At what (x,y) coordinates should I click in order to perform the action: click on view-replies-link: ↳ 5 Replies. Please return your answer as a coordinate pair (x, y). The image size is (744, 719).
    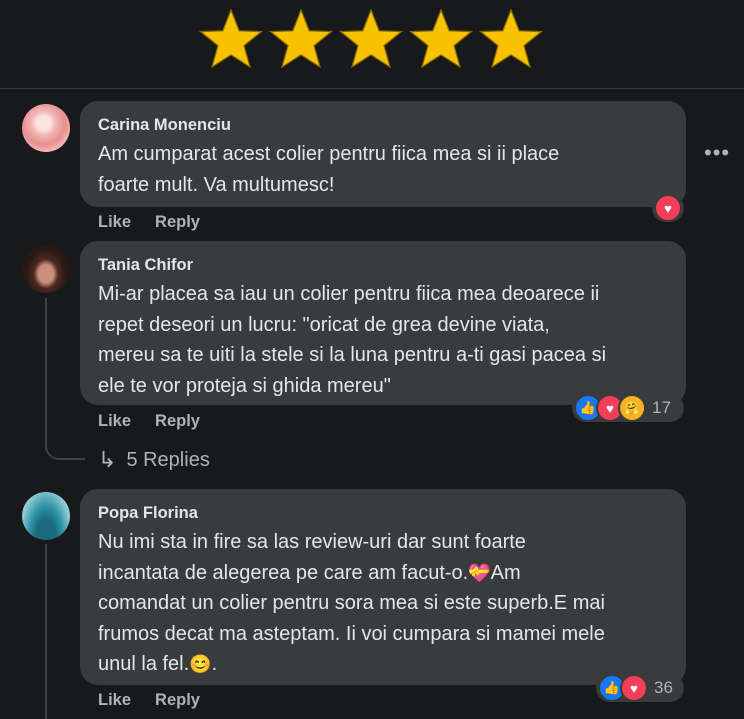
    Looking at the image, I should click on (154, 460).